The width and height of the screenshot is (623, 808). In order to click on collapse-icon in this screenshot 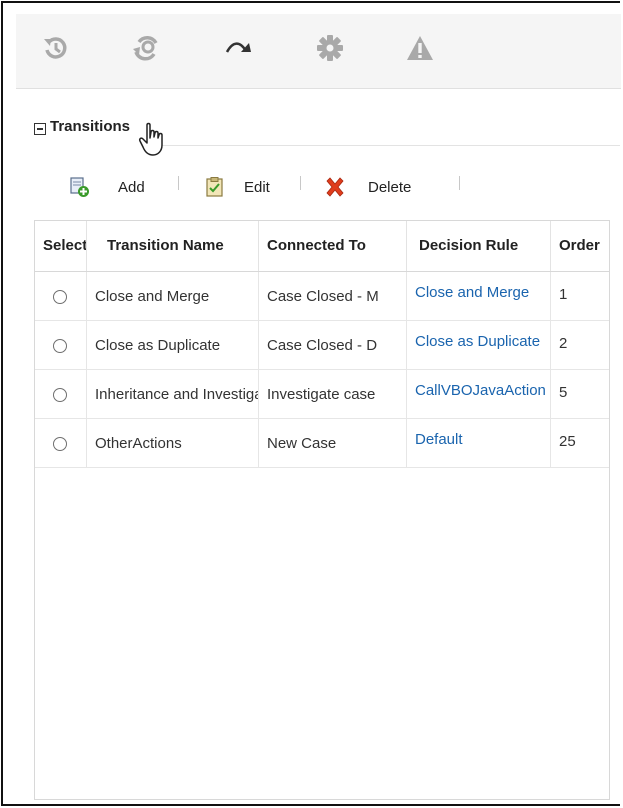, I will do `click(40, 128)`.